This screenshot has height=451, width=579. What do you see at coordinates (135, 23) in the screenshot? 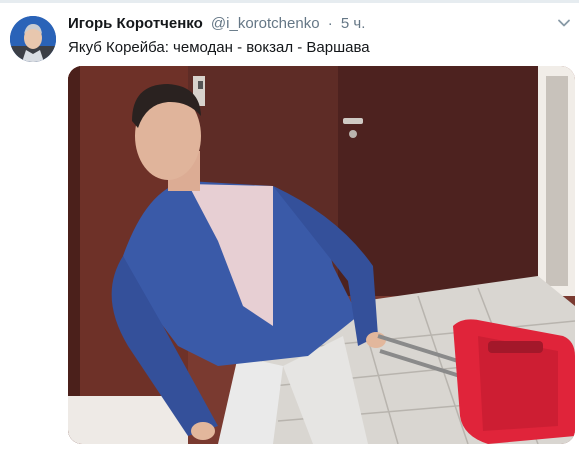
I see `display-name: Игорь Коротченко` at bounding box center [135, 23].